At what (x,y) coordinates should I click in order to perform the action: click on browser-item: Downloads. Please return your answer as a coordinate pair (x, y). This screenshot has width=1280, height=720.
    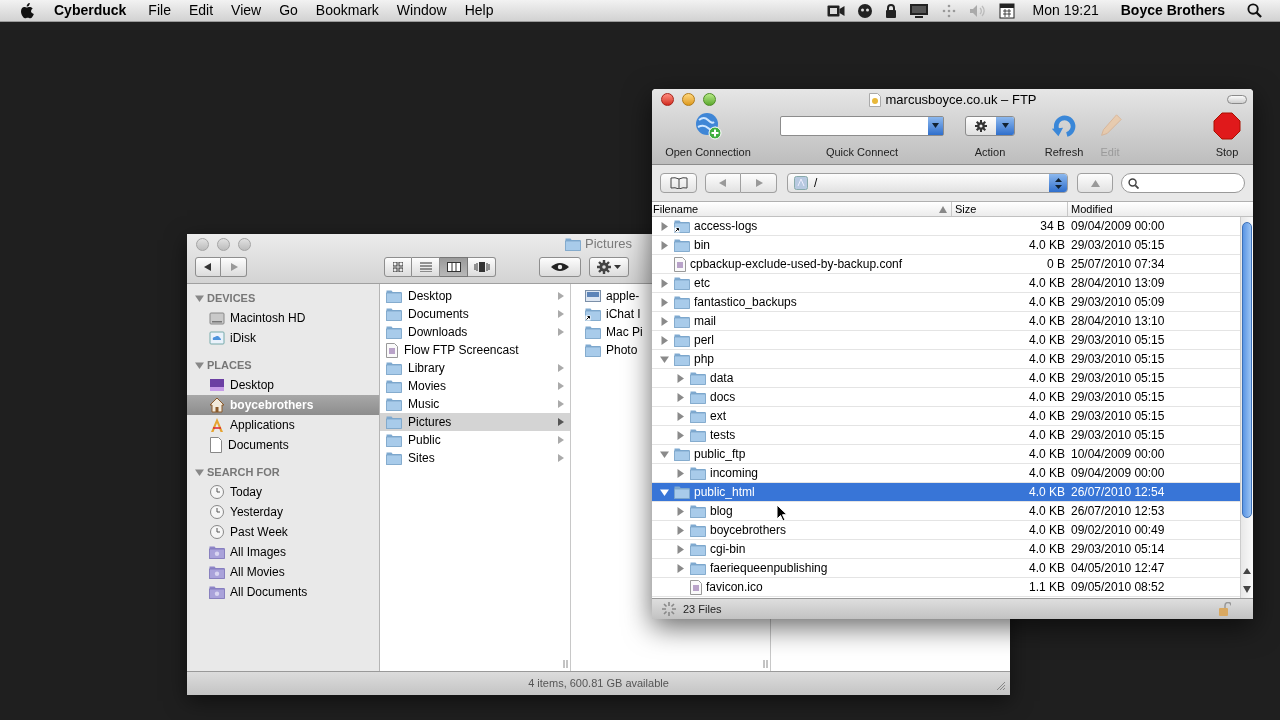
    Looking at the image, I should click on (475, 332).